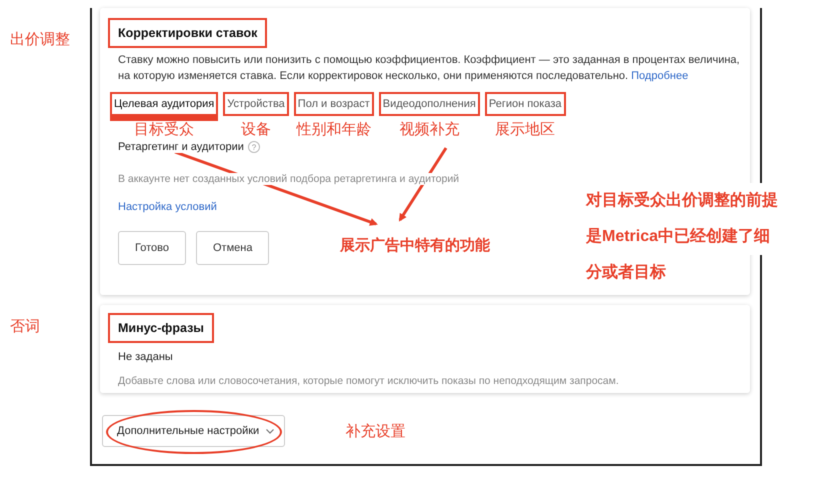  Describe the element at coordinates (161, 328) in the screenshot. I see `section-title: Минус-фразы` at that location.